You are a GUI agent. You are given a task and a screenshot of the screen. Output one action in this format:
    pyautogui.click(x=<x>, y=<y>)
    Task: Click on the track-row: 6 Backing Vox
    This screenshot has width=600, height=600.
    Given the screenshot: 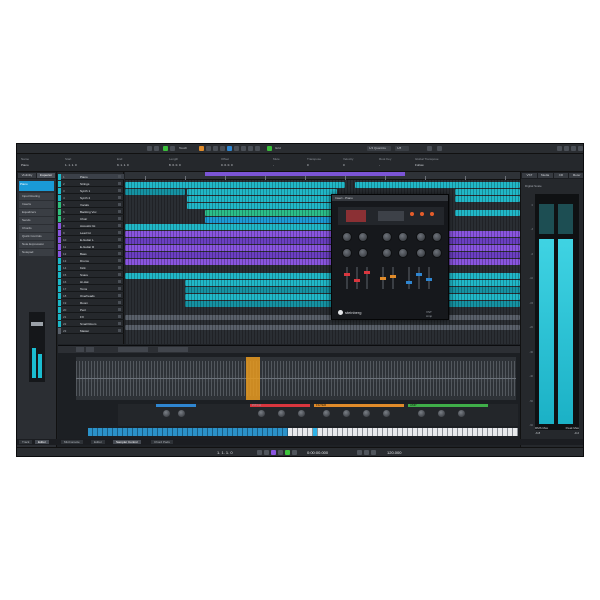 What is the action you would take?
    pyautogui.click(x=91, y=212)
    